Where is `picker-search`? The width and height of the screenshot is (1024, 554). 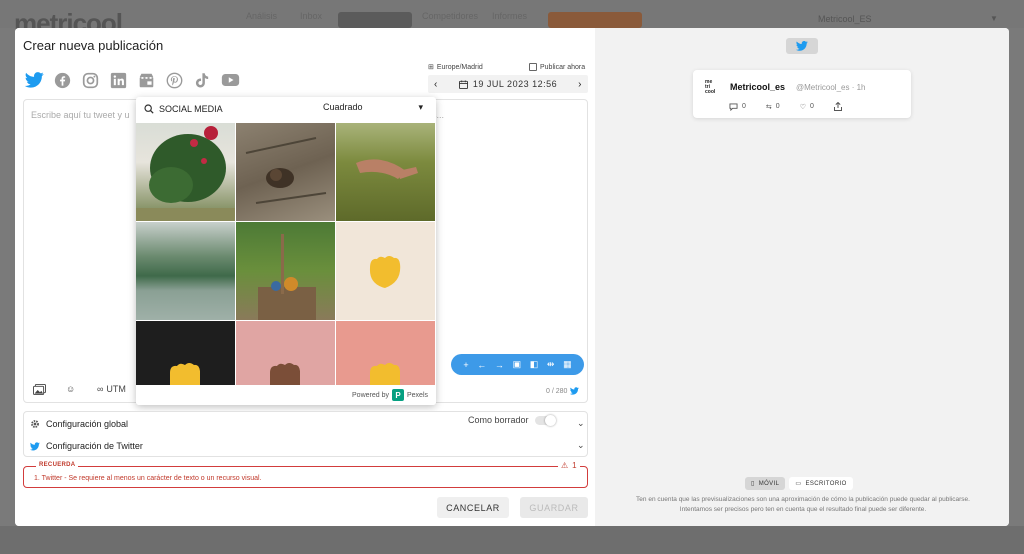 picker-search is located at coordinates (211, 109).